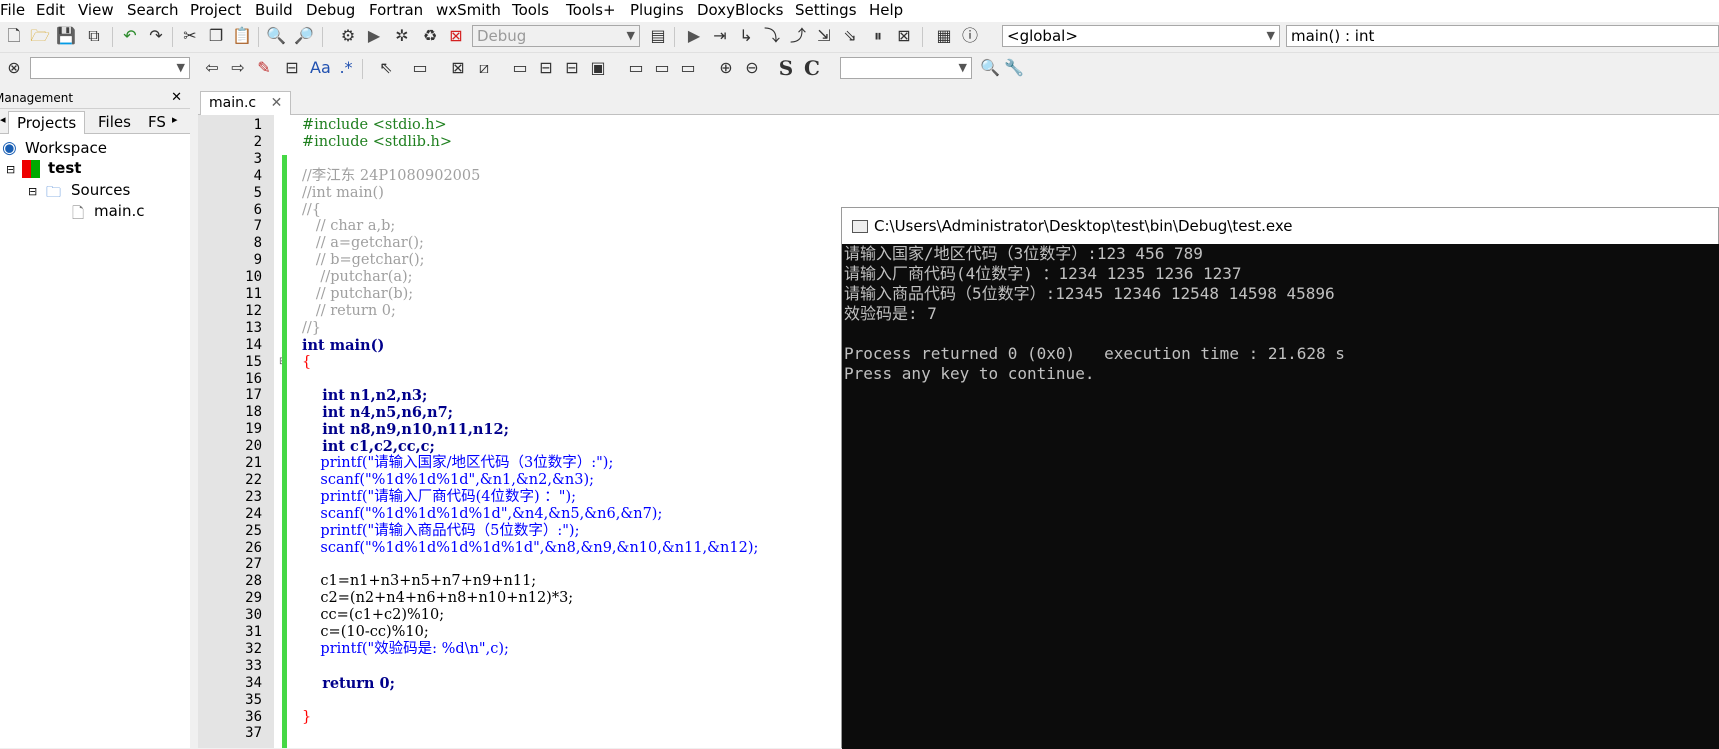  Describe the element at coordinates (346, 68) in the screenshot. I see `regex-icon: .*` at that location.